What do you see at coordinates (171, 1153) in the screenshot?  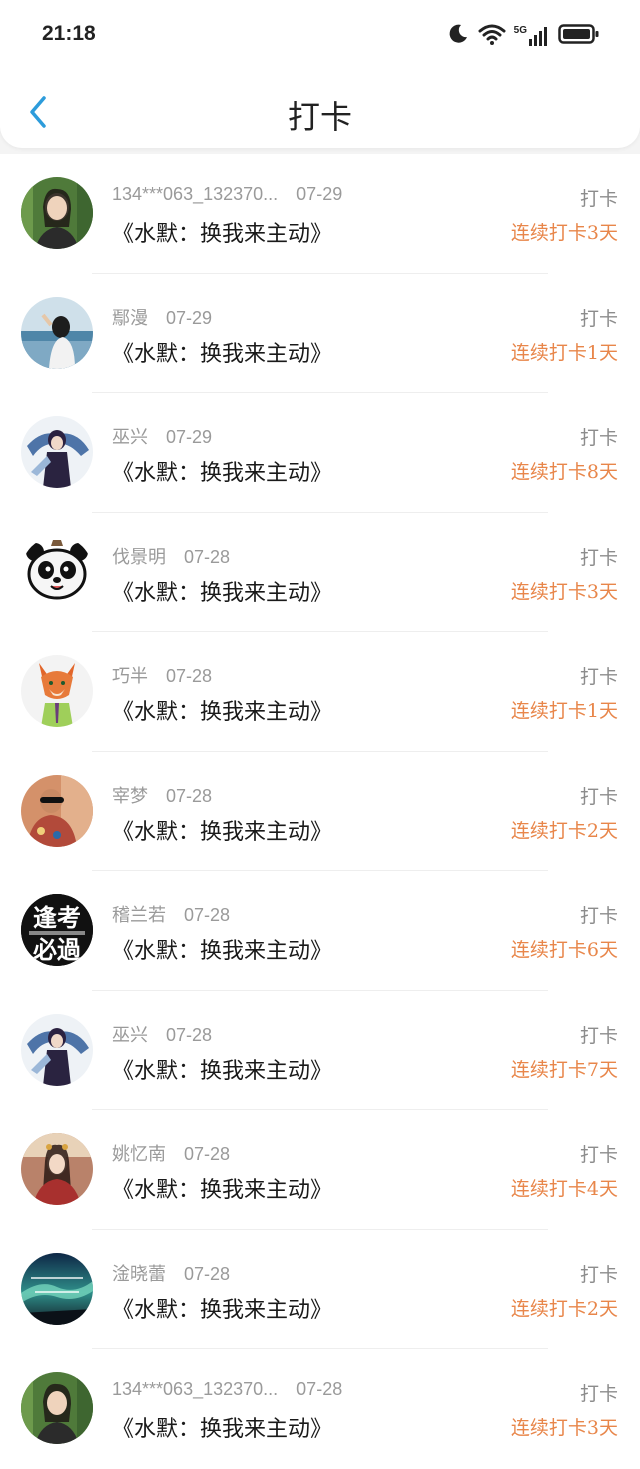 I see `record-meta: 姚忆南 07-28` at bounding box center [171, 1153].